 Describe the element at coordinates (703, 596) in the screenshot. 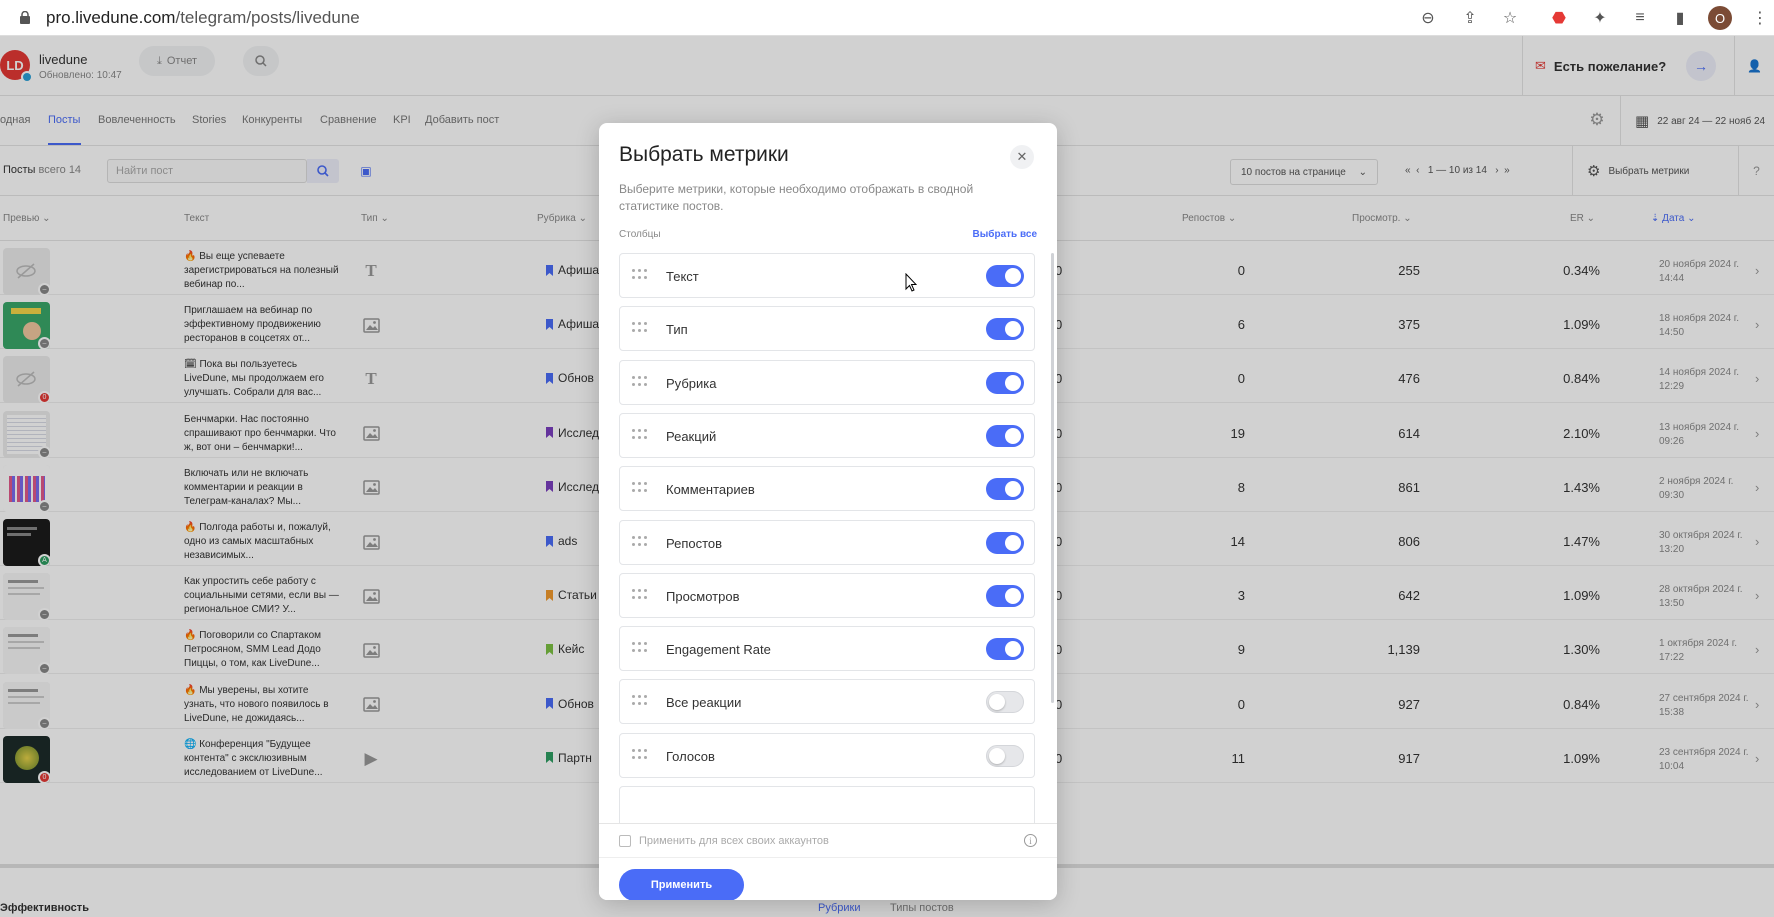

I see `metric-label: Просмотров` at that location.